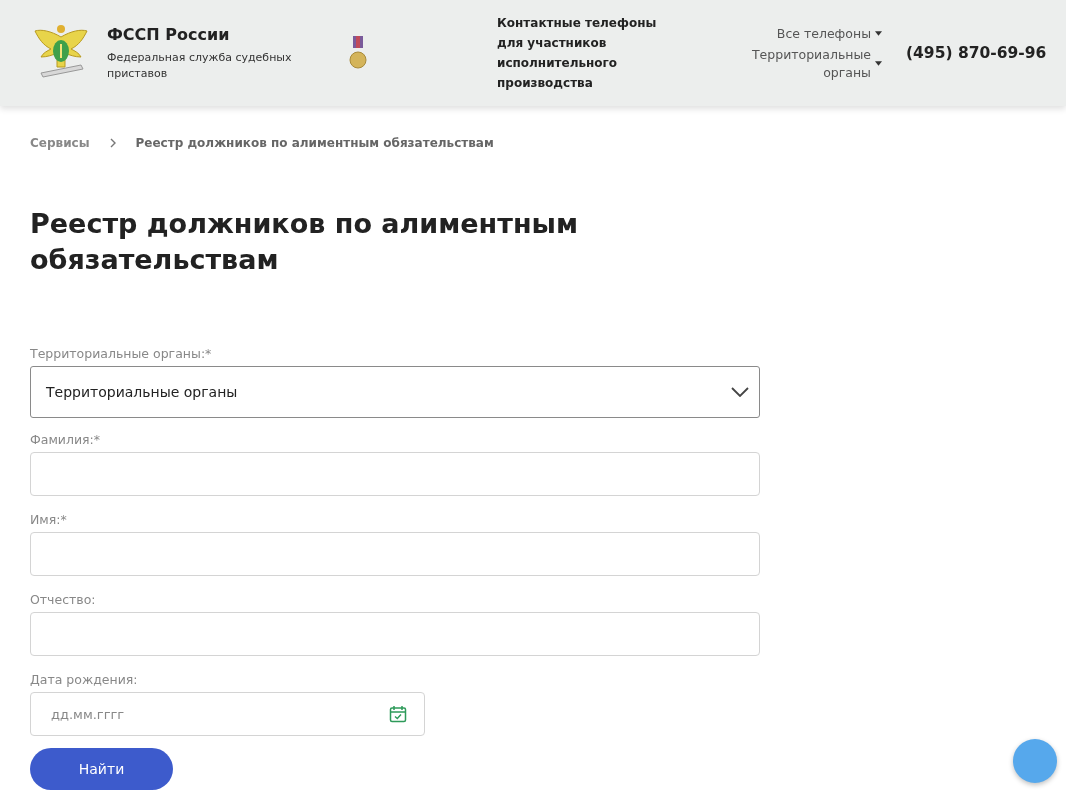 Image resolution: width=1066 pixels, height=800 pixels. What do you see at coordinates (398, 714) in the screenshot?
I see `calendar-icon` at bounding box center [398, 714].